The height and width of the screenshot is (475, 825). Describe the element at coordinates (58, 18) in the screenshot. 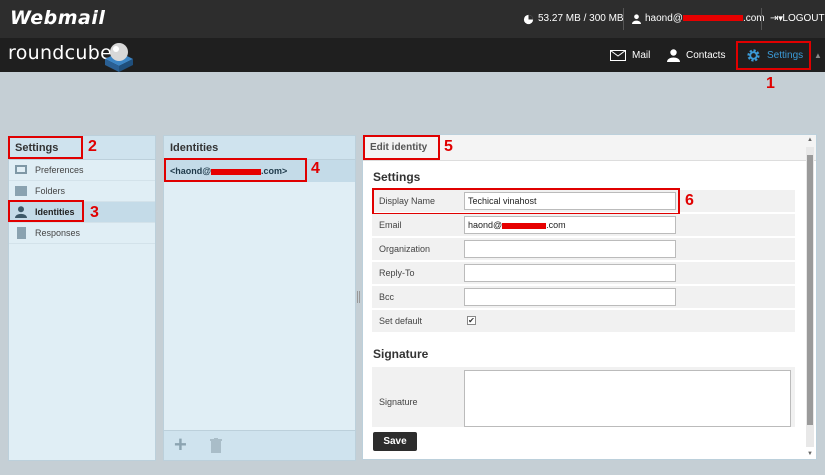

I see `webmail-brand: Webmail` at that location.